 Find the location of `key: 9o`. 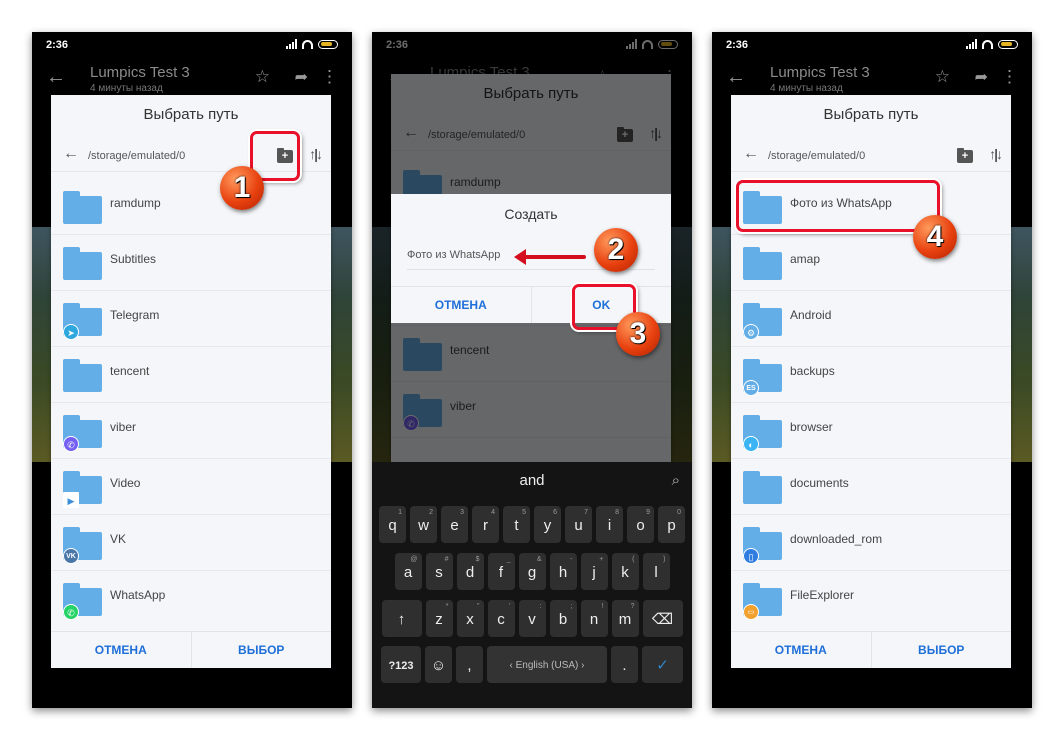

key: 9o is located at coordinates (640, 524).